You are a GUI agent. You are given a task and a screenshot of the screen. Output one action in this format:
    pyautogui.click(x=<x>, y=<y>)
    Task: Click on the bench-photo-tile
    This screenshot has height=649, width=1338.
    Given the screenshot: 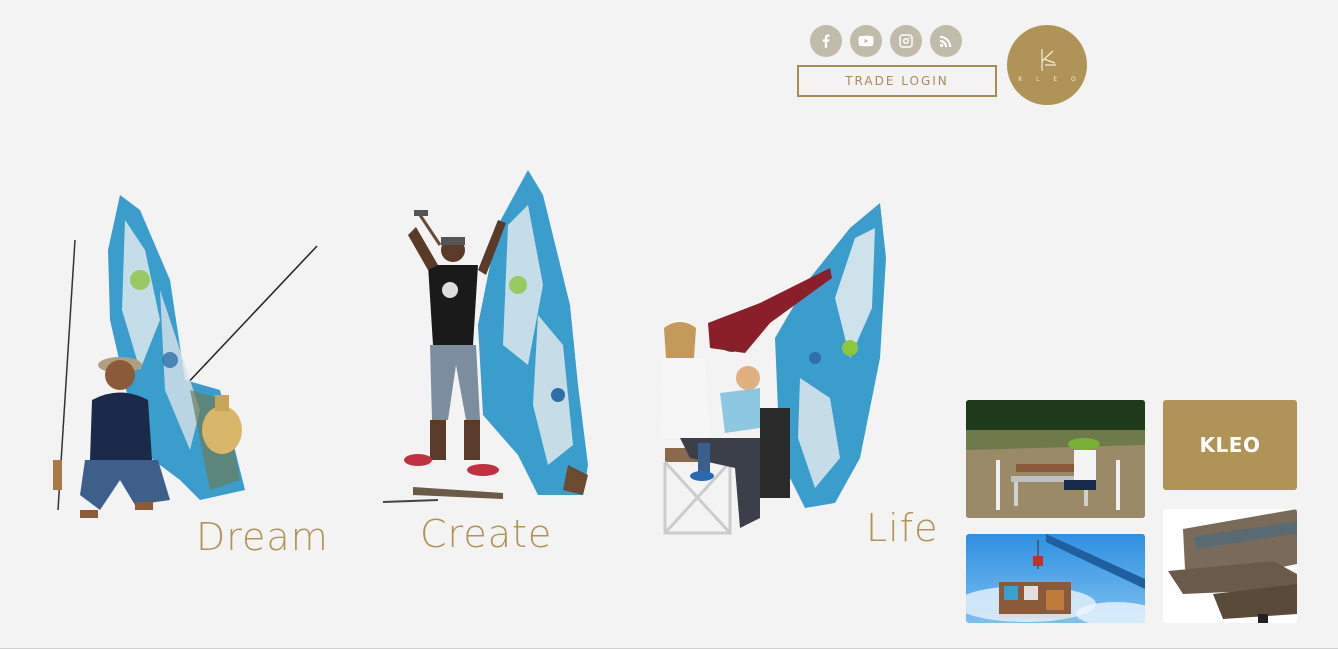 What is the action you would take?
    pyautogui.click(x=1055, y=459)
    